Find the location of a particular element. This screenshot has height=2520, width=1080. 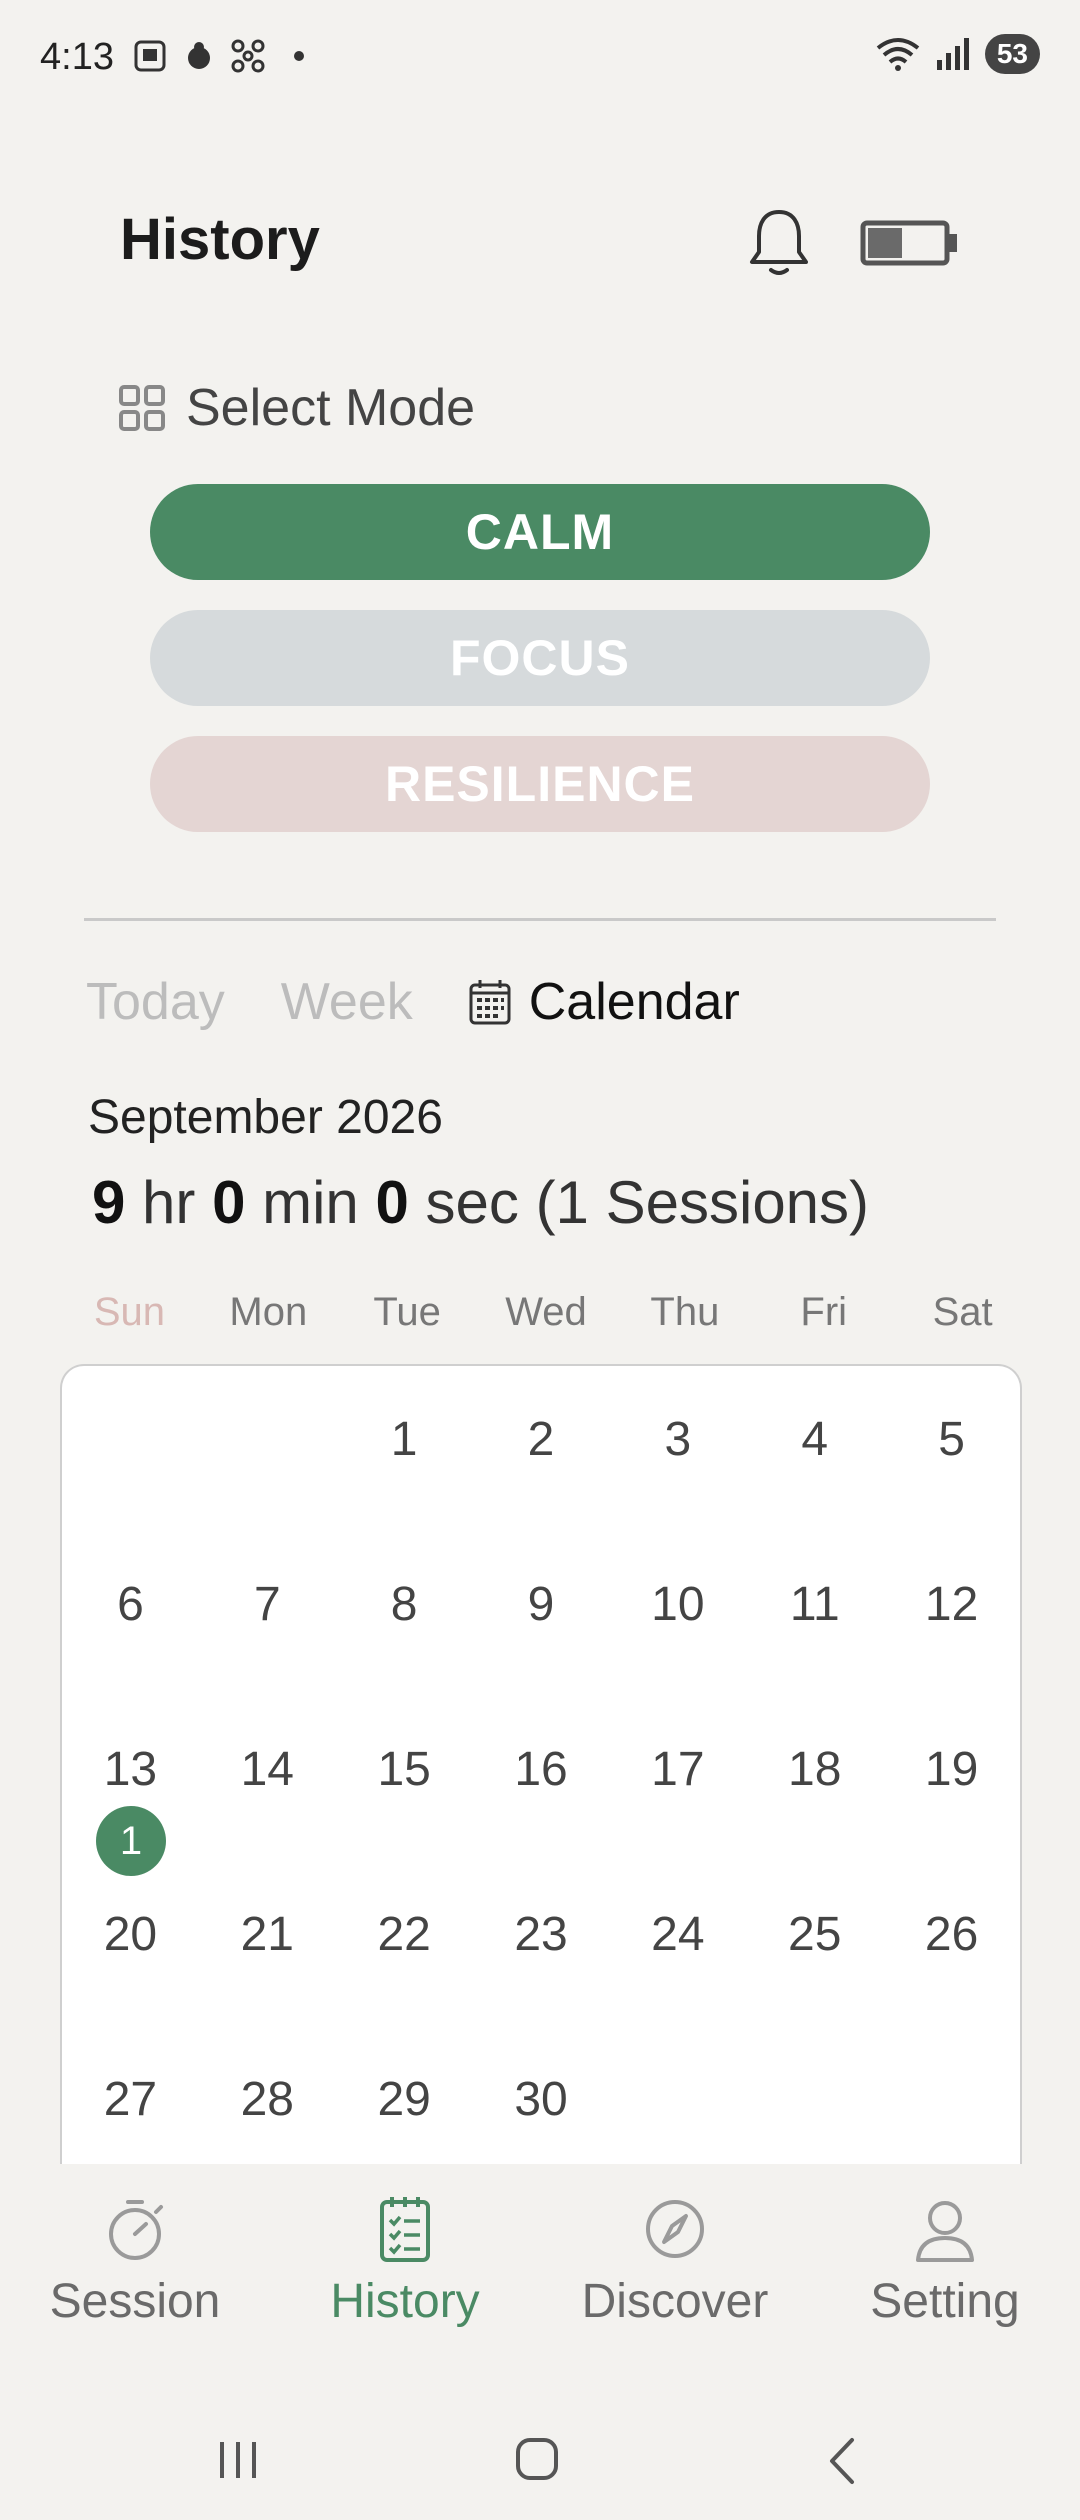

calendar-day-3: 3 is located at coordinates (677, 1448).